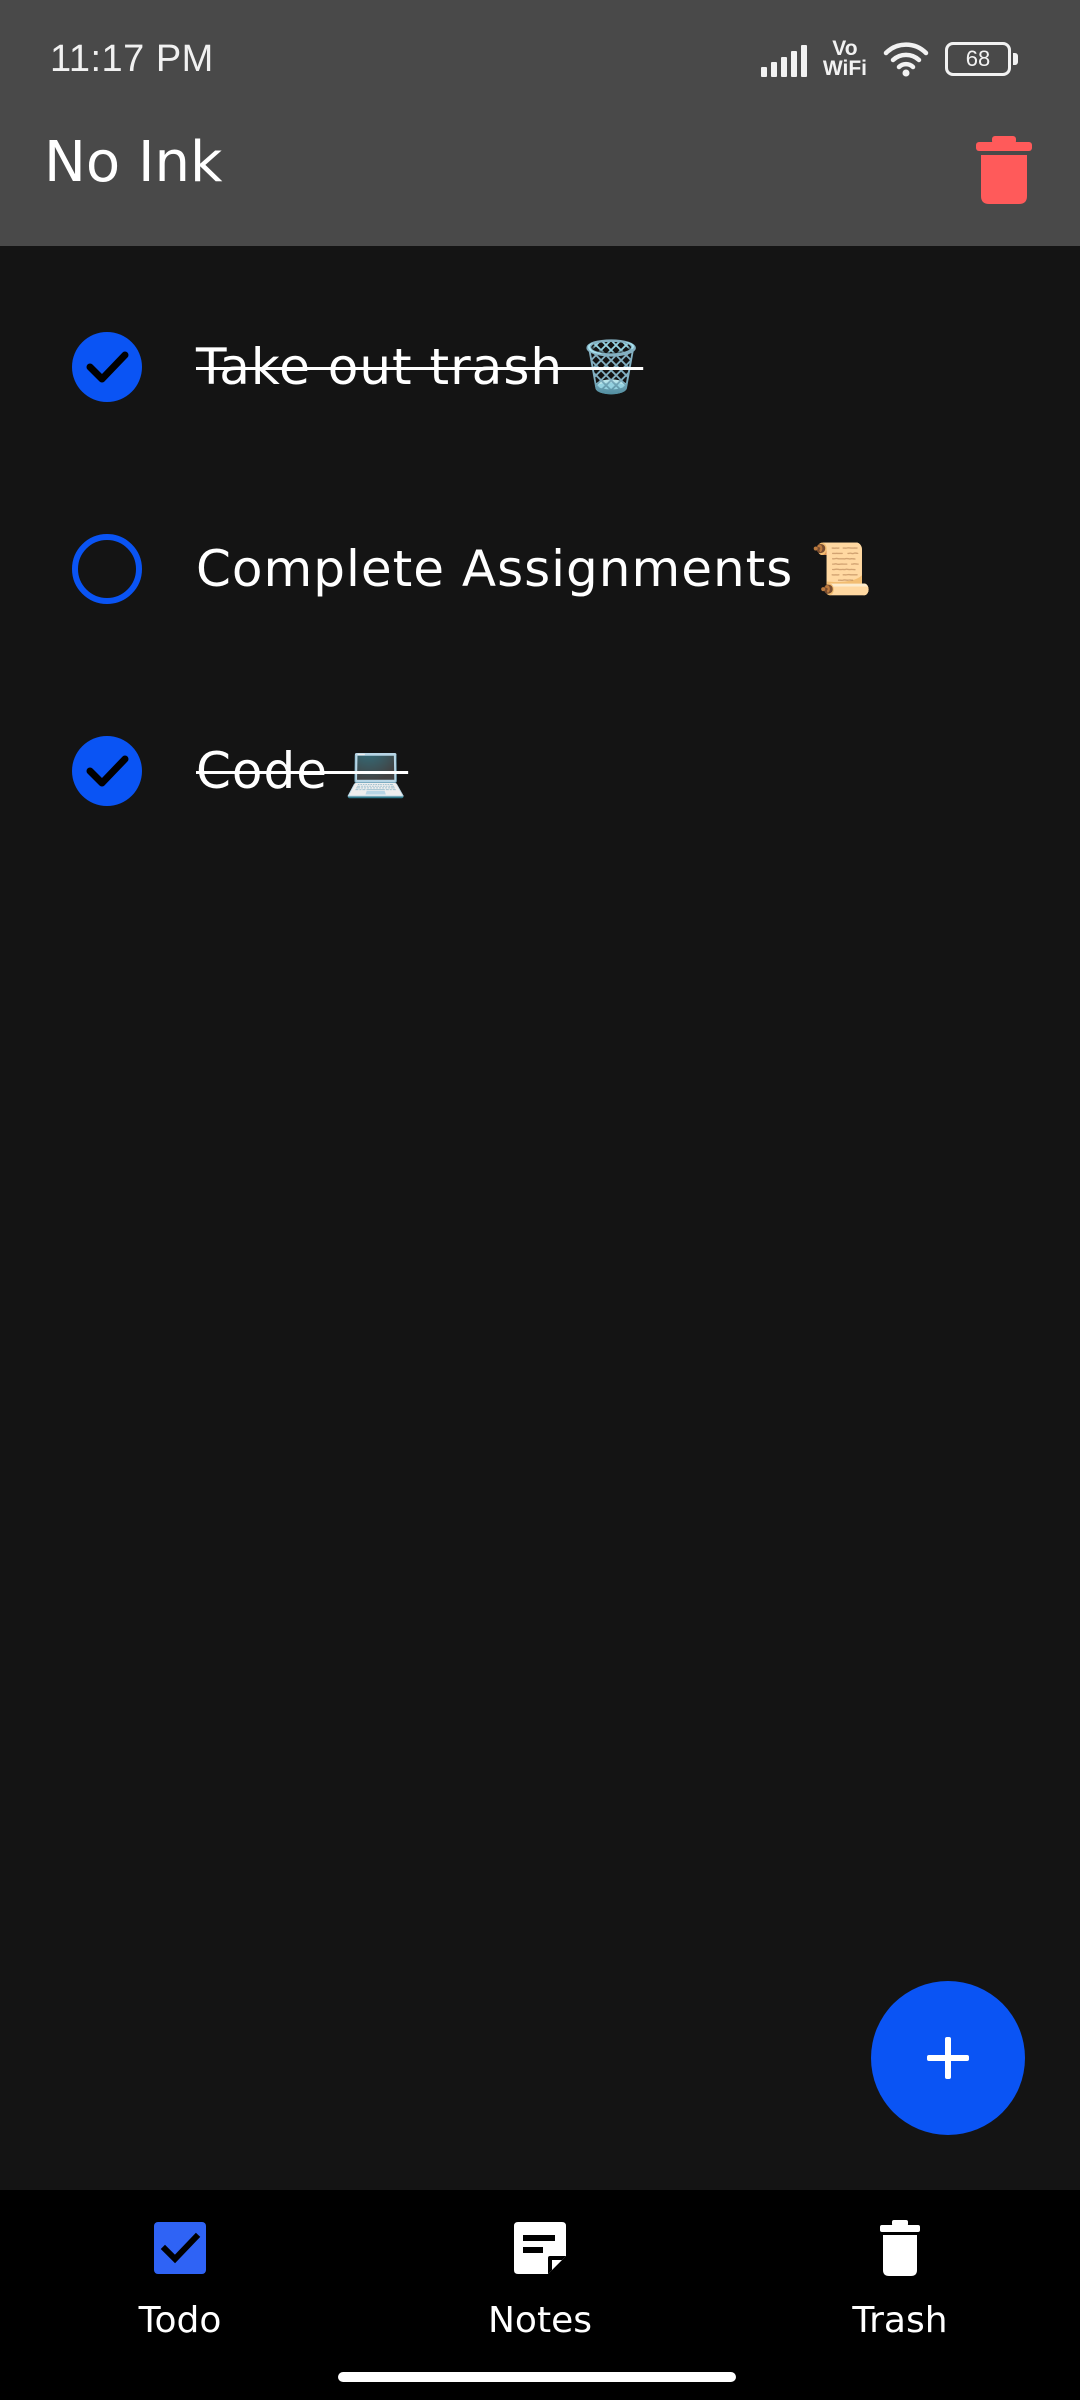  I want to click on todo-item-1: Take out trash 🗑️, so click(356, 367).